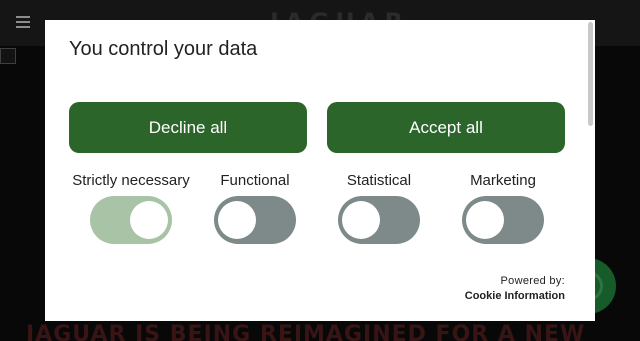 This screenshot has height=341, width=640. I want to click on toggle-marketing: Marketing, so click(503, 207).